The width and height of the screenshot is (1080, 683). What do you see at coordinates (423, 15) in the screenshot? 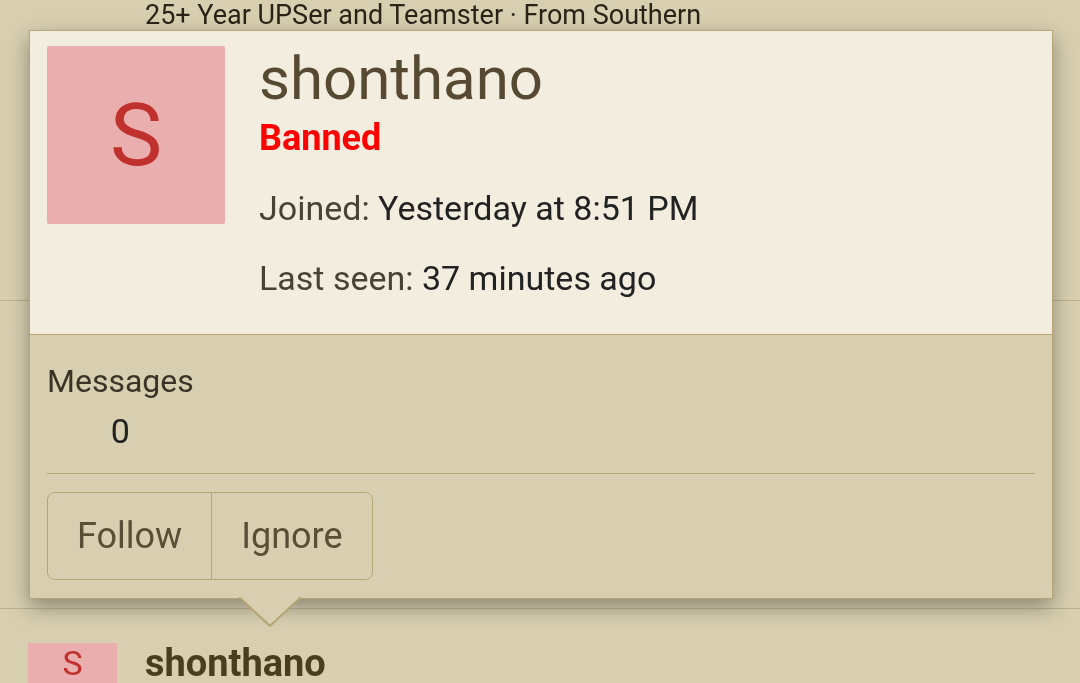
I see `member-tagline: 25+ Year UPSer and Teamster · From Southern` at bounding box center [423, 15].